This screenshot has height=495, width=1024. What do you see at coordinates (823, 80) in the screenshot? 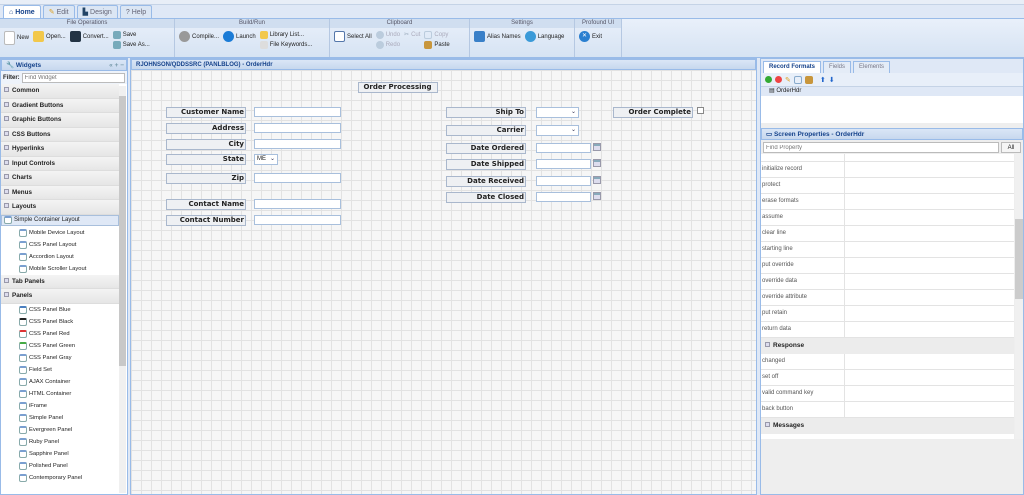
I see `move-up-icon: ⬆` at bounding box center [823, 80].